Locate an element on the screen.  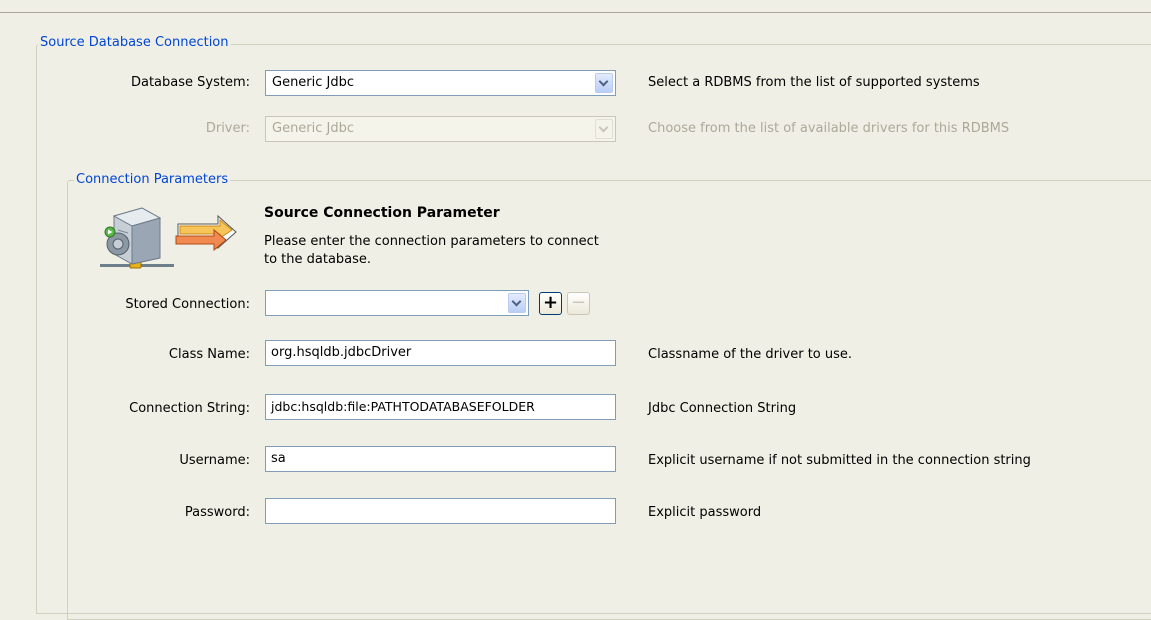
password-help: Explicit password is located at coordinates (705, 512).